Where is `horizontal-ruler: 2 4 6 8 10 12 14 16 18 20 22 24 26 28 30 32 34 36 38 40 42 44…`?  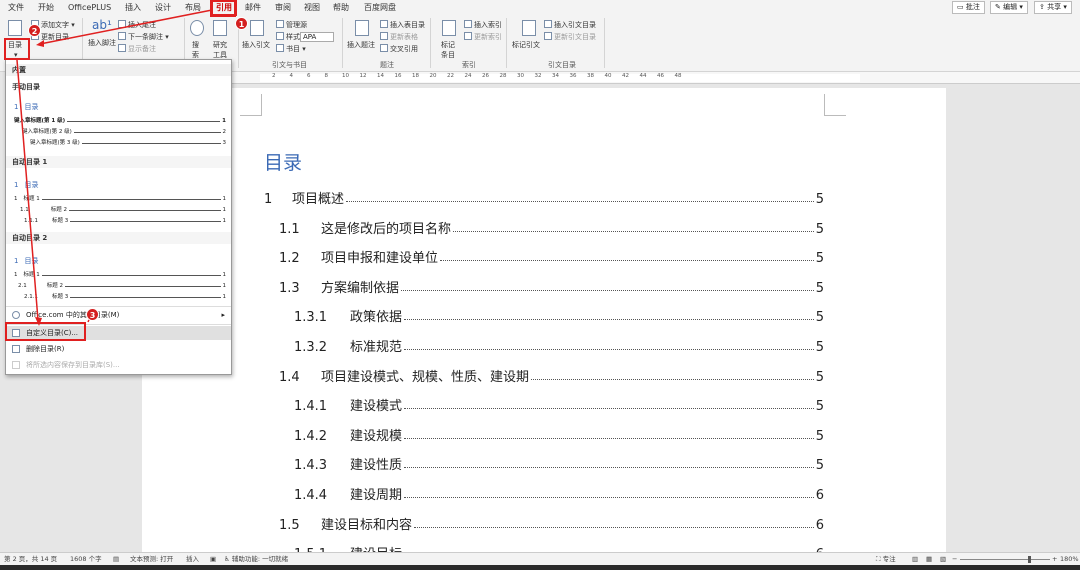 horizontal-ruler: 2 4 6 8 10 12 14 16 18 20 22 24 26 28 30 32 34 36 38 40 42 44… is located at coordinates (656, 78).